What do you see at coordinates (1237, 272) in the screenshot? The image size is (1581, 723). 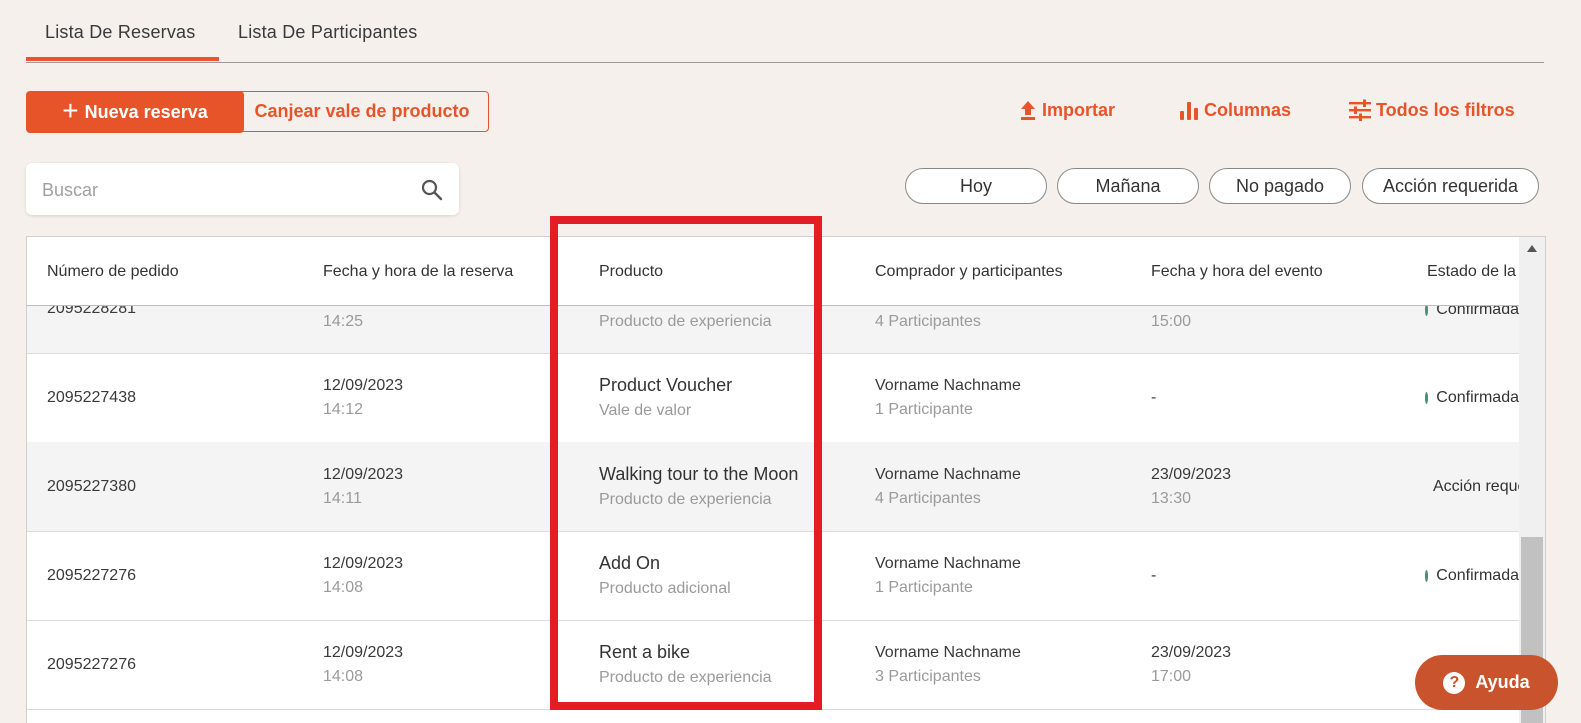 I see `header-event-datetime: Fecha y hora del evento` at bounding box center [1237, 272].